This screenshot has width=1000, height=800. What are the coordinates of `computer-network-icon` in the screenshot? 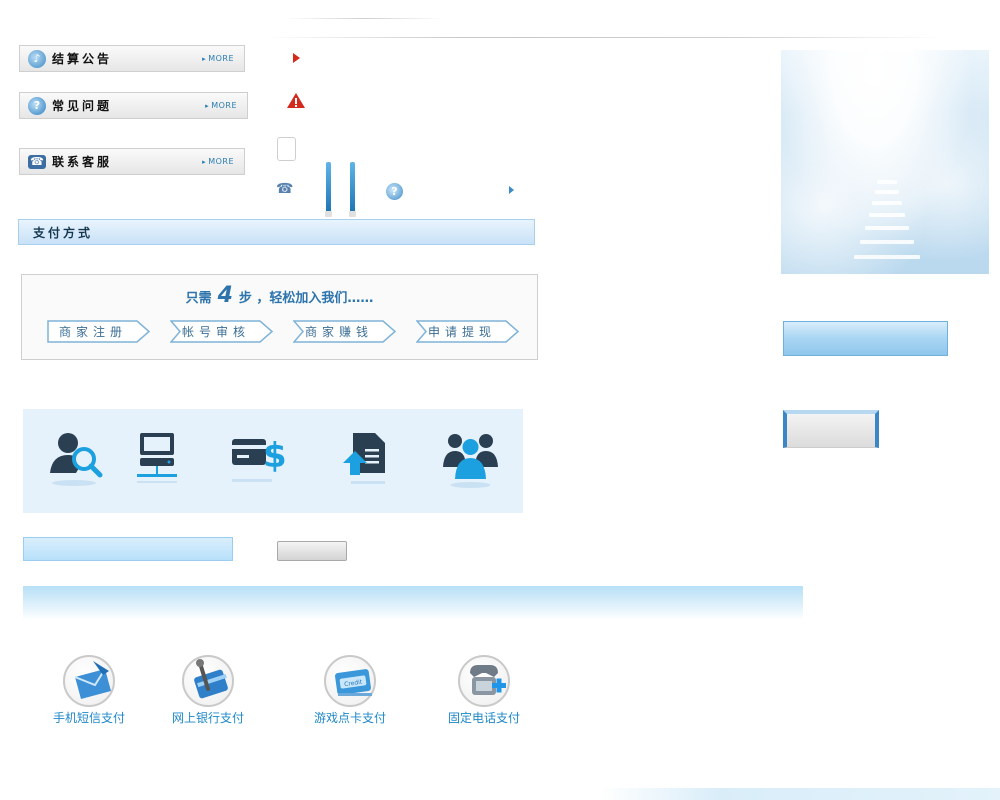 It's located at (157, 458).